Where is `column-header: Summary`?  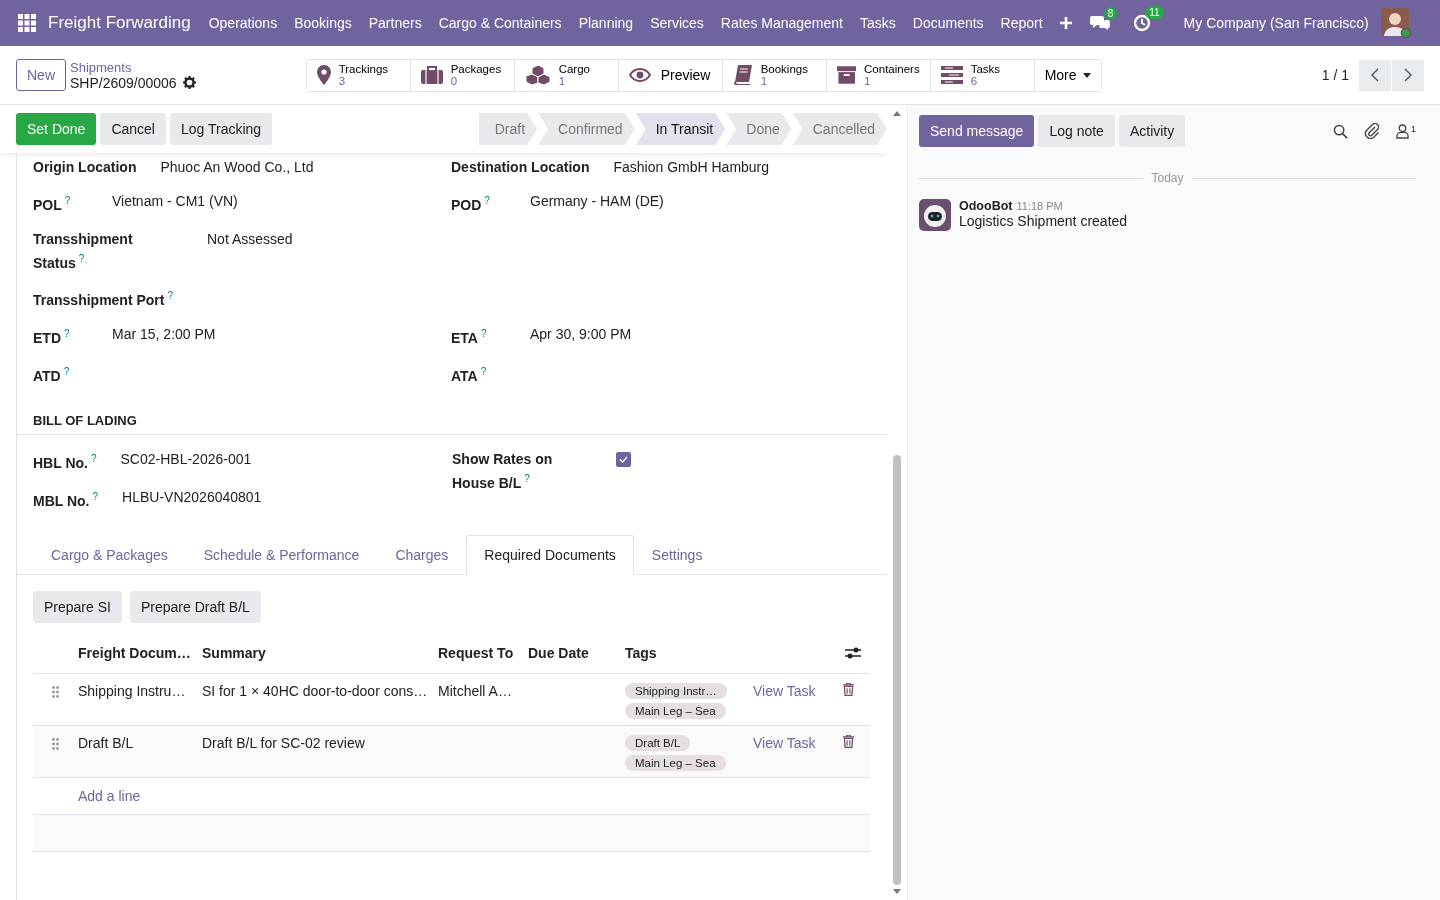
column-header: Summary is located at coordinates (320, 652).